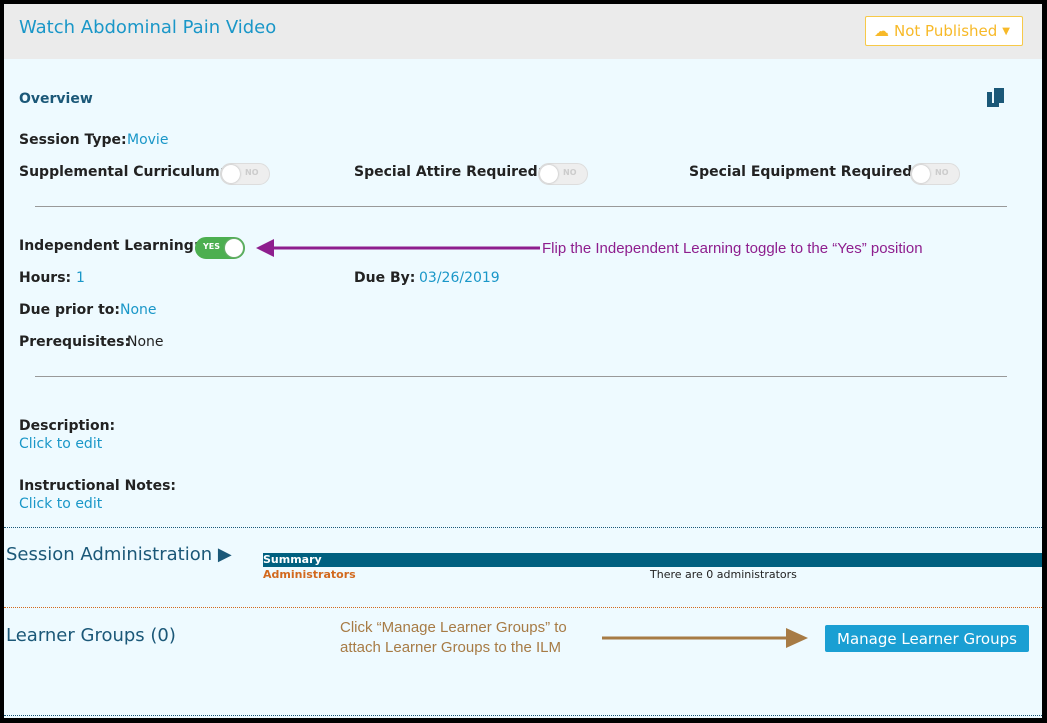 This screenshot has width=1047, height=723. What do you see at coordinates (453, 627) in the screenshot?
I see `manage-annotation-line1: Click “Manage Learner Groups” to` at bounding box center [453, 627].